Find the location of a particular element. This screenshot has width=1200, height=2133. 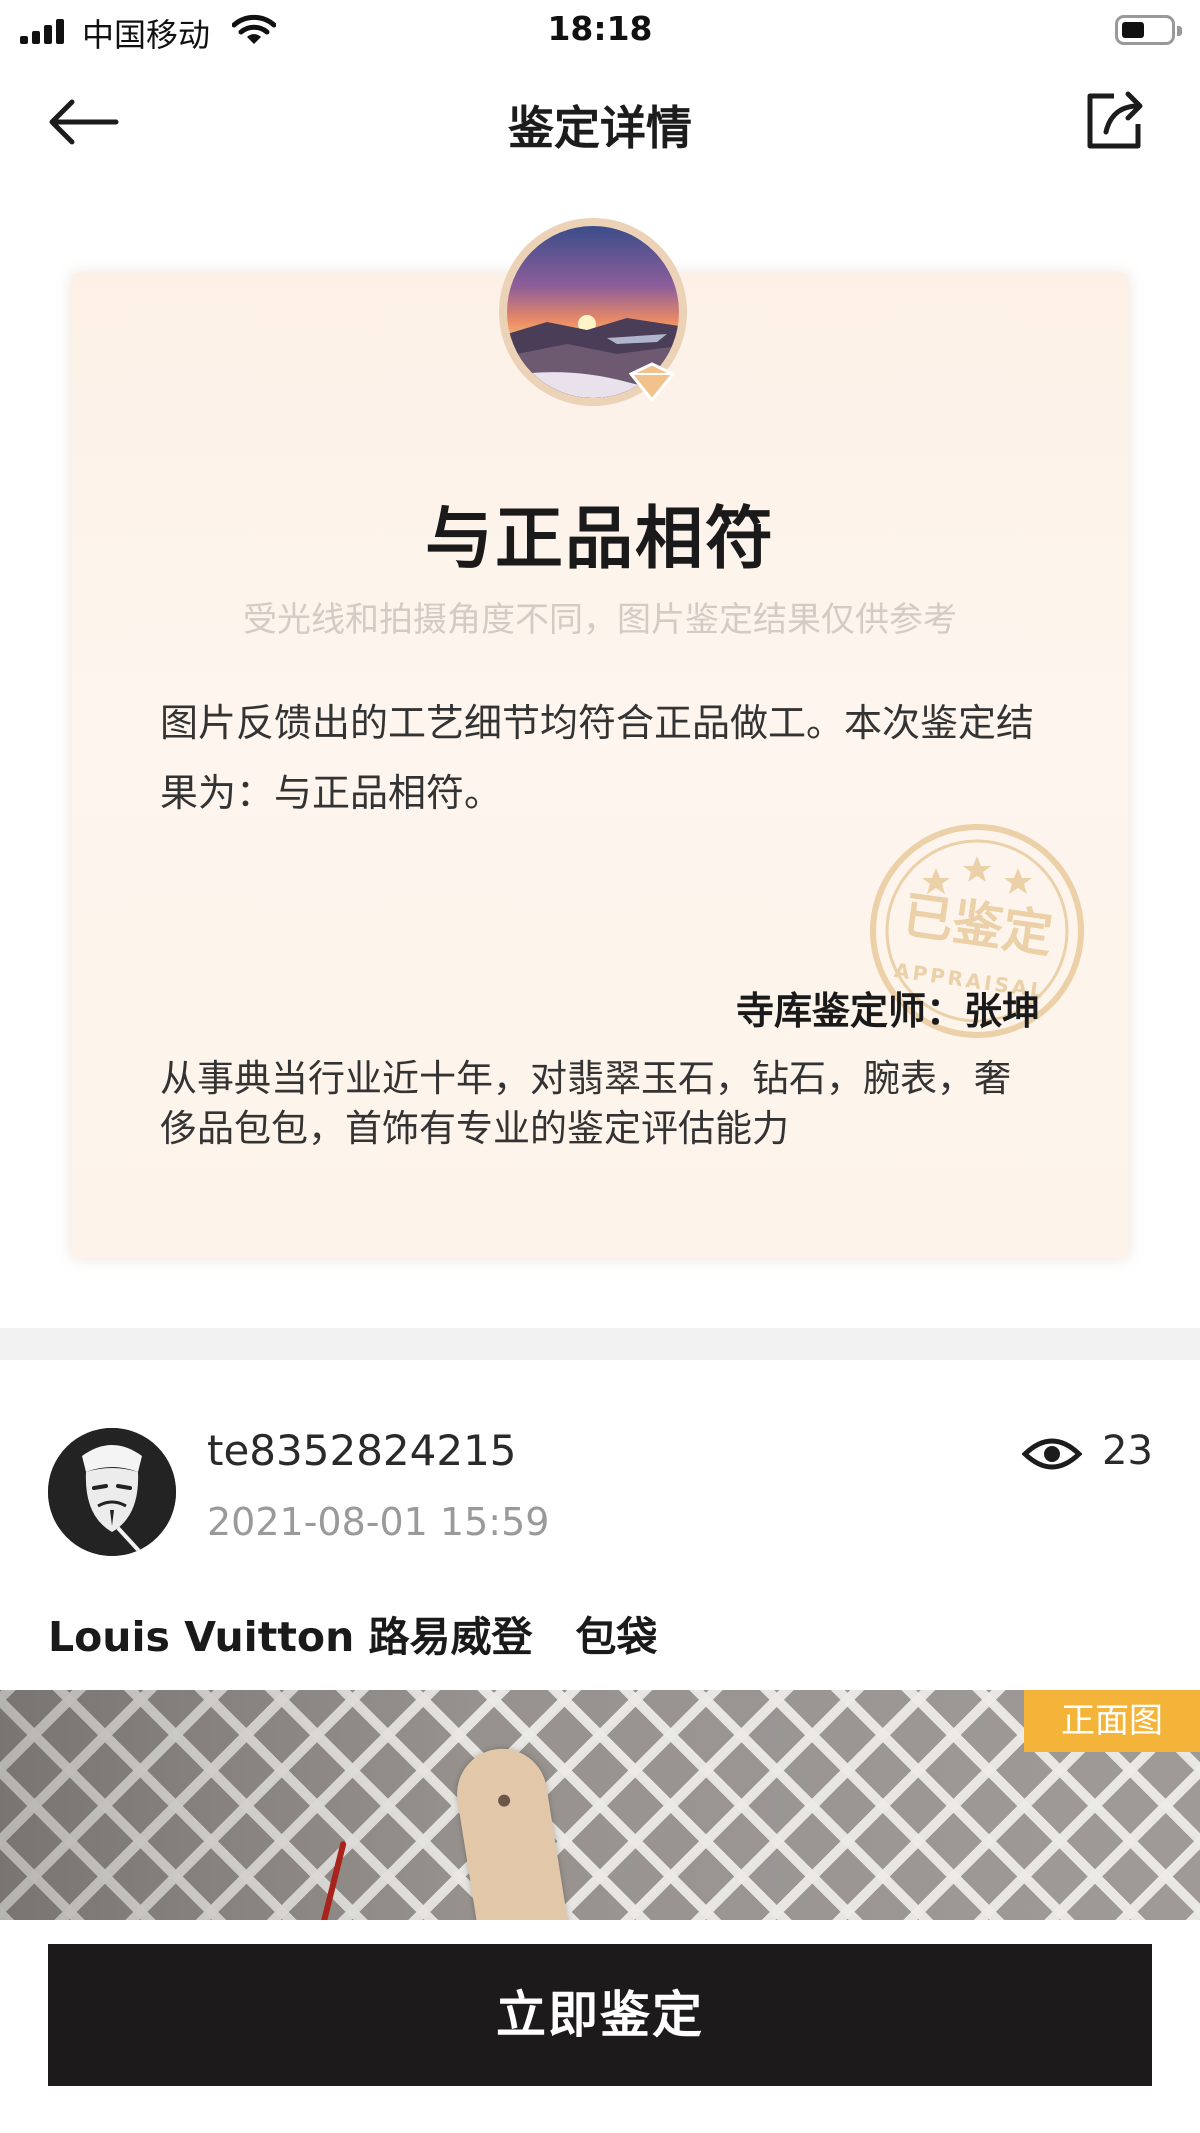

appraiser-name: 寺库鉴定师：张坤 is located at coordinates (887, 1011).